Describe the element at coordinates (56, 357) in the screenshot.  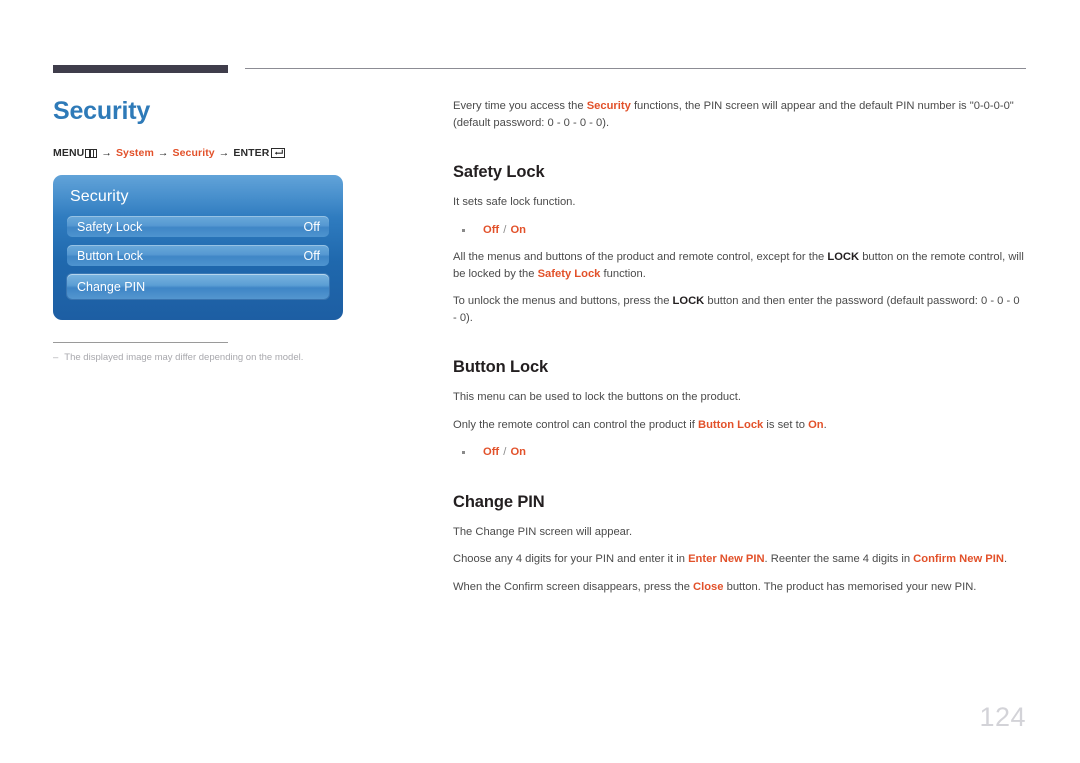
I see `footnote-dash: –` at that location.